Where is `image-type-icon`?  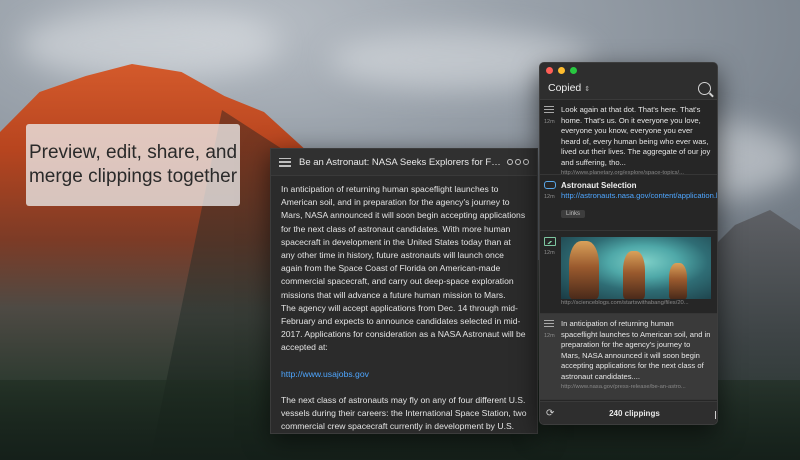
image-type-icon is located at coordinates (550, 242).